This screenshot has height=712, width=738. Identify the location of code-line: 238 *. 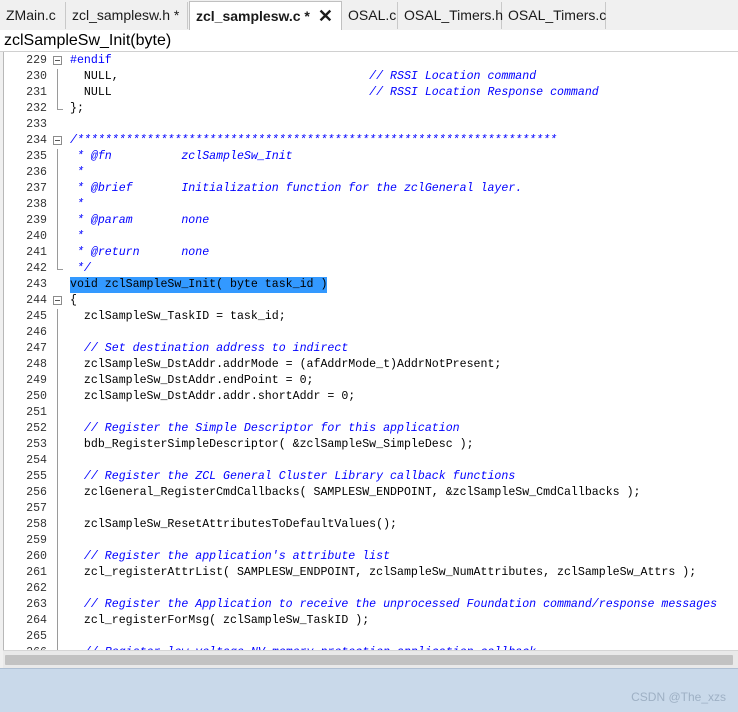
(371, 205).